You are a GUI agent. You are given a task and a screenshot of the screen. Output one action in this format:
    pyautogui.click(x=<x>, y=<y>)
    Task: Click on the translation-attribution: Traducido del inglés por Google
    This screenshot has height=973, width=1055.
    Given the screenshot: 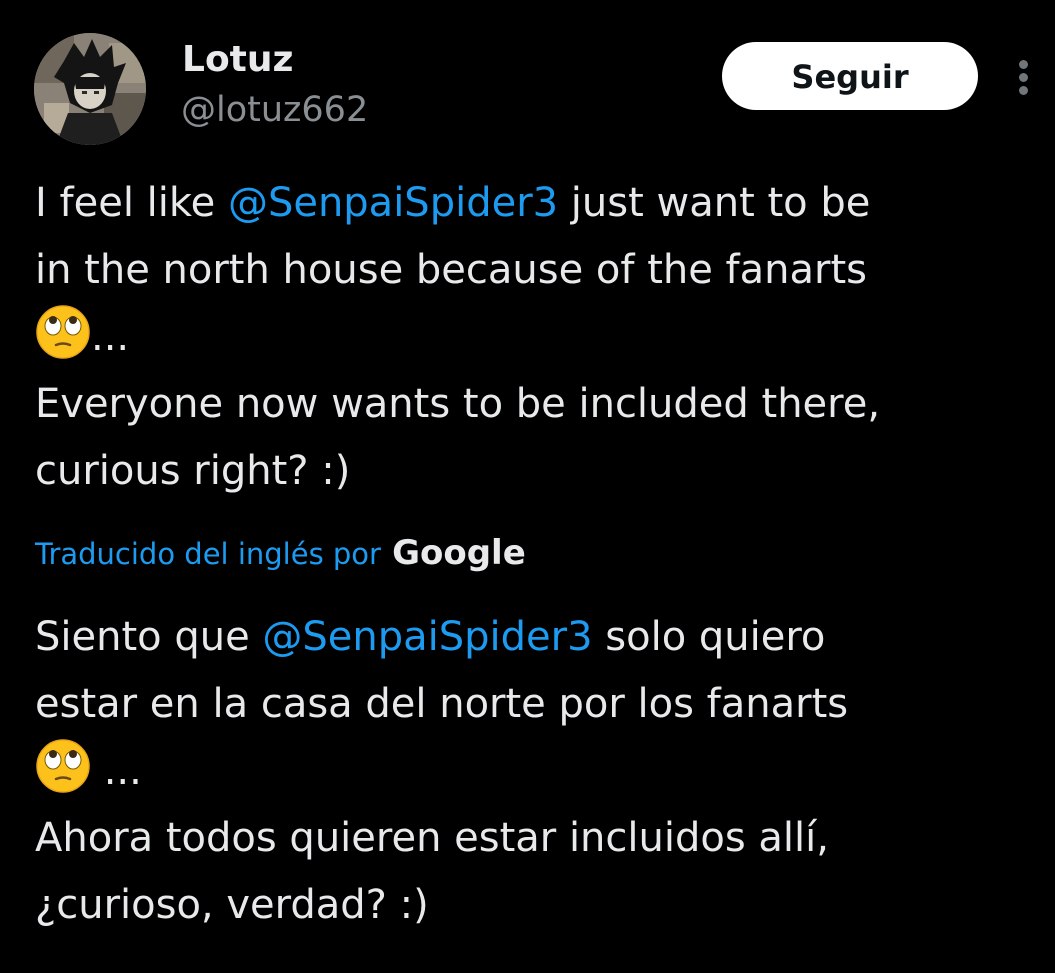 What is the action you would take?
    pyautogui.click(x=280, y=553)
    